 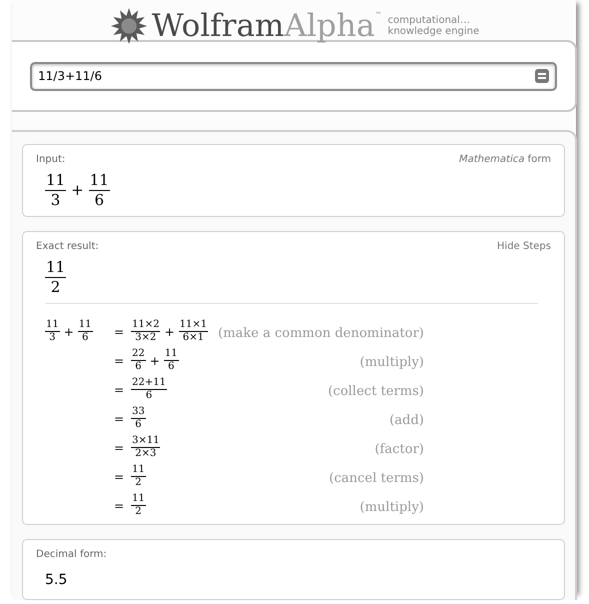 I want to click on step-reason: (make a common denominator), so click(x=321, y=333).